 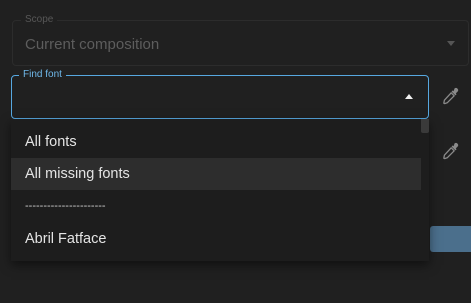 I want to click on option-all-missing-fonts: All missing fonts, so click(x=216, y=174).